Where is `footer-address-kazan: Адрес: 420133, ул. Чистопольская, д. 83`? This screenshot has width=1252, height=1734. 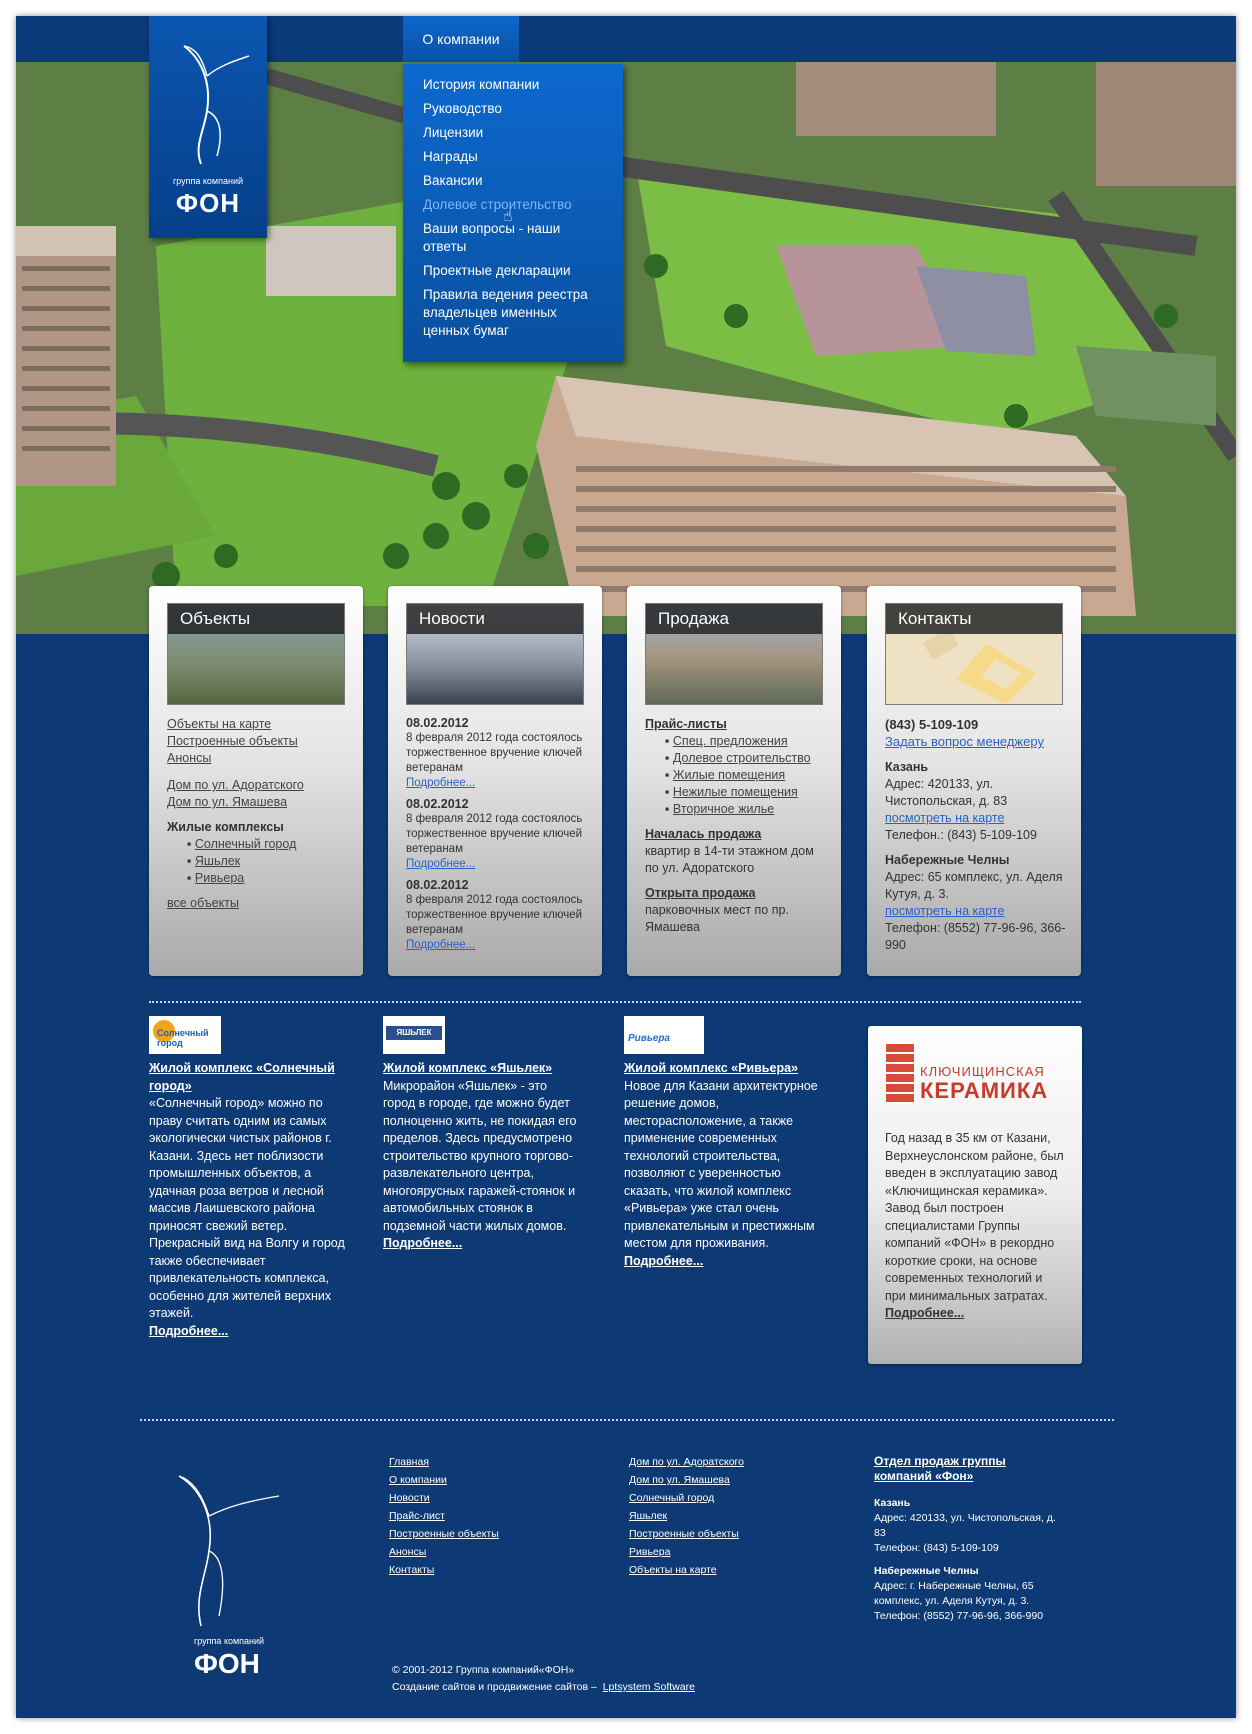 footer-address-kazan: Адрес: 420133, ул. Чистопольская, д. 83 is located at coordinates (965, 1525).